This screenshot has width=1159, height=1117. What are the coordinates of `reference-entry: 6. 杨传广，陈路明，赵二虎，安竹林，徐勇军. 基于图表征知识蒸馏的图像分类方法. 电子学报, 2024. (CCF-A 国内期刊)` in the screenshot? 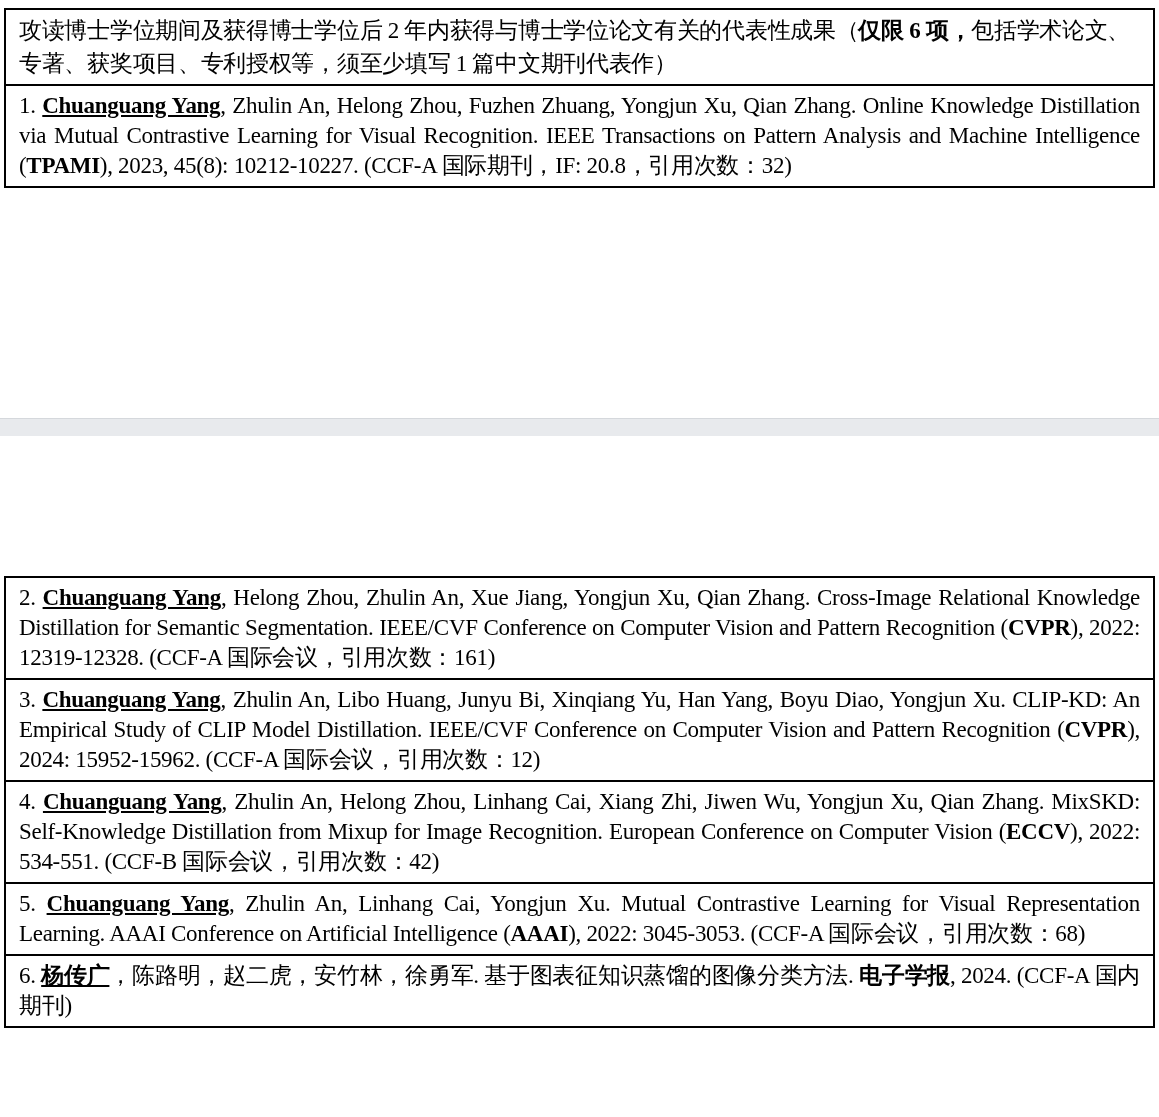 It's located at (579, 991).